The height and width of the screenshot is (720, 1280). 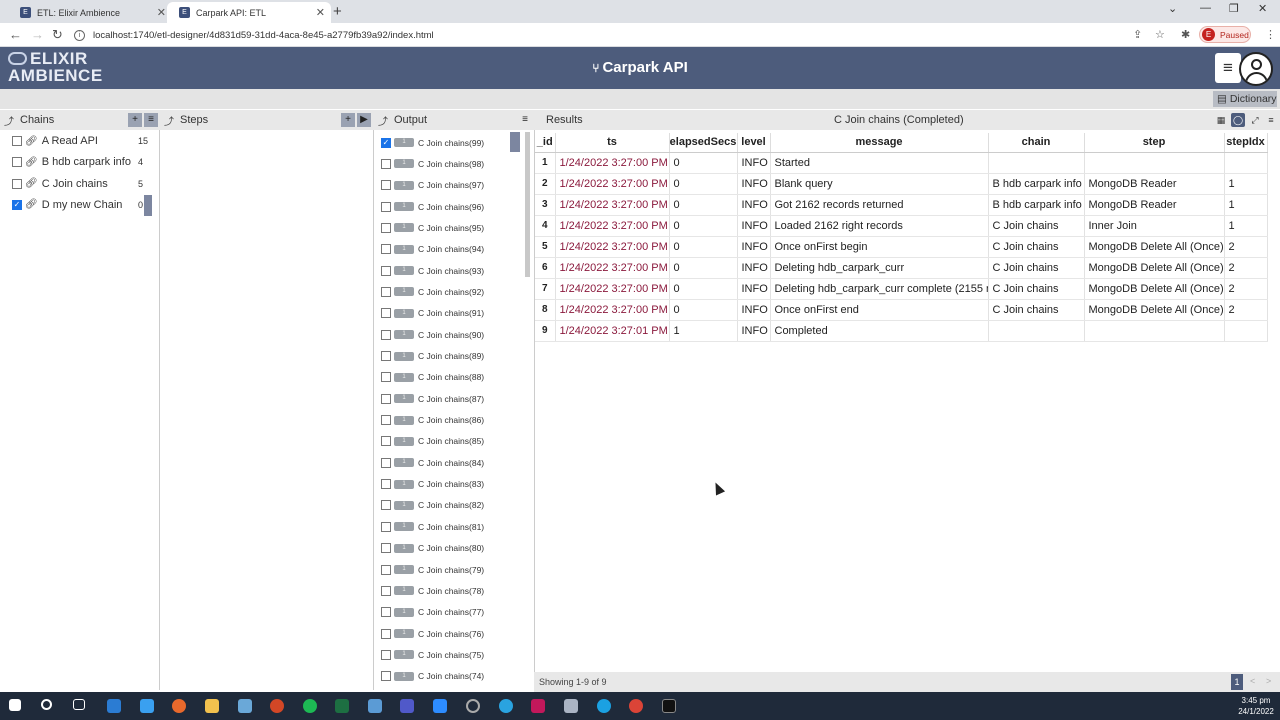 I want to click on expand-icon: ⤢, so click(x=1255, y=120).